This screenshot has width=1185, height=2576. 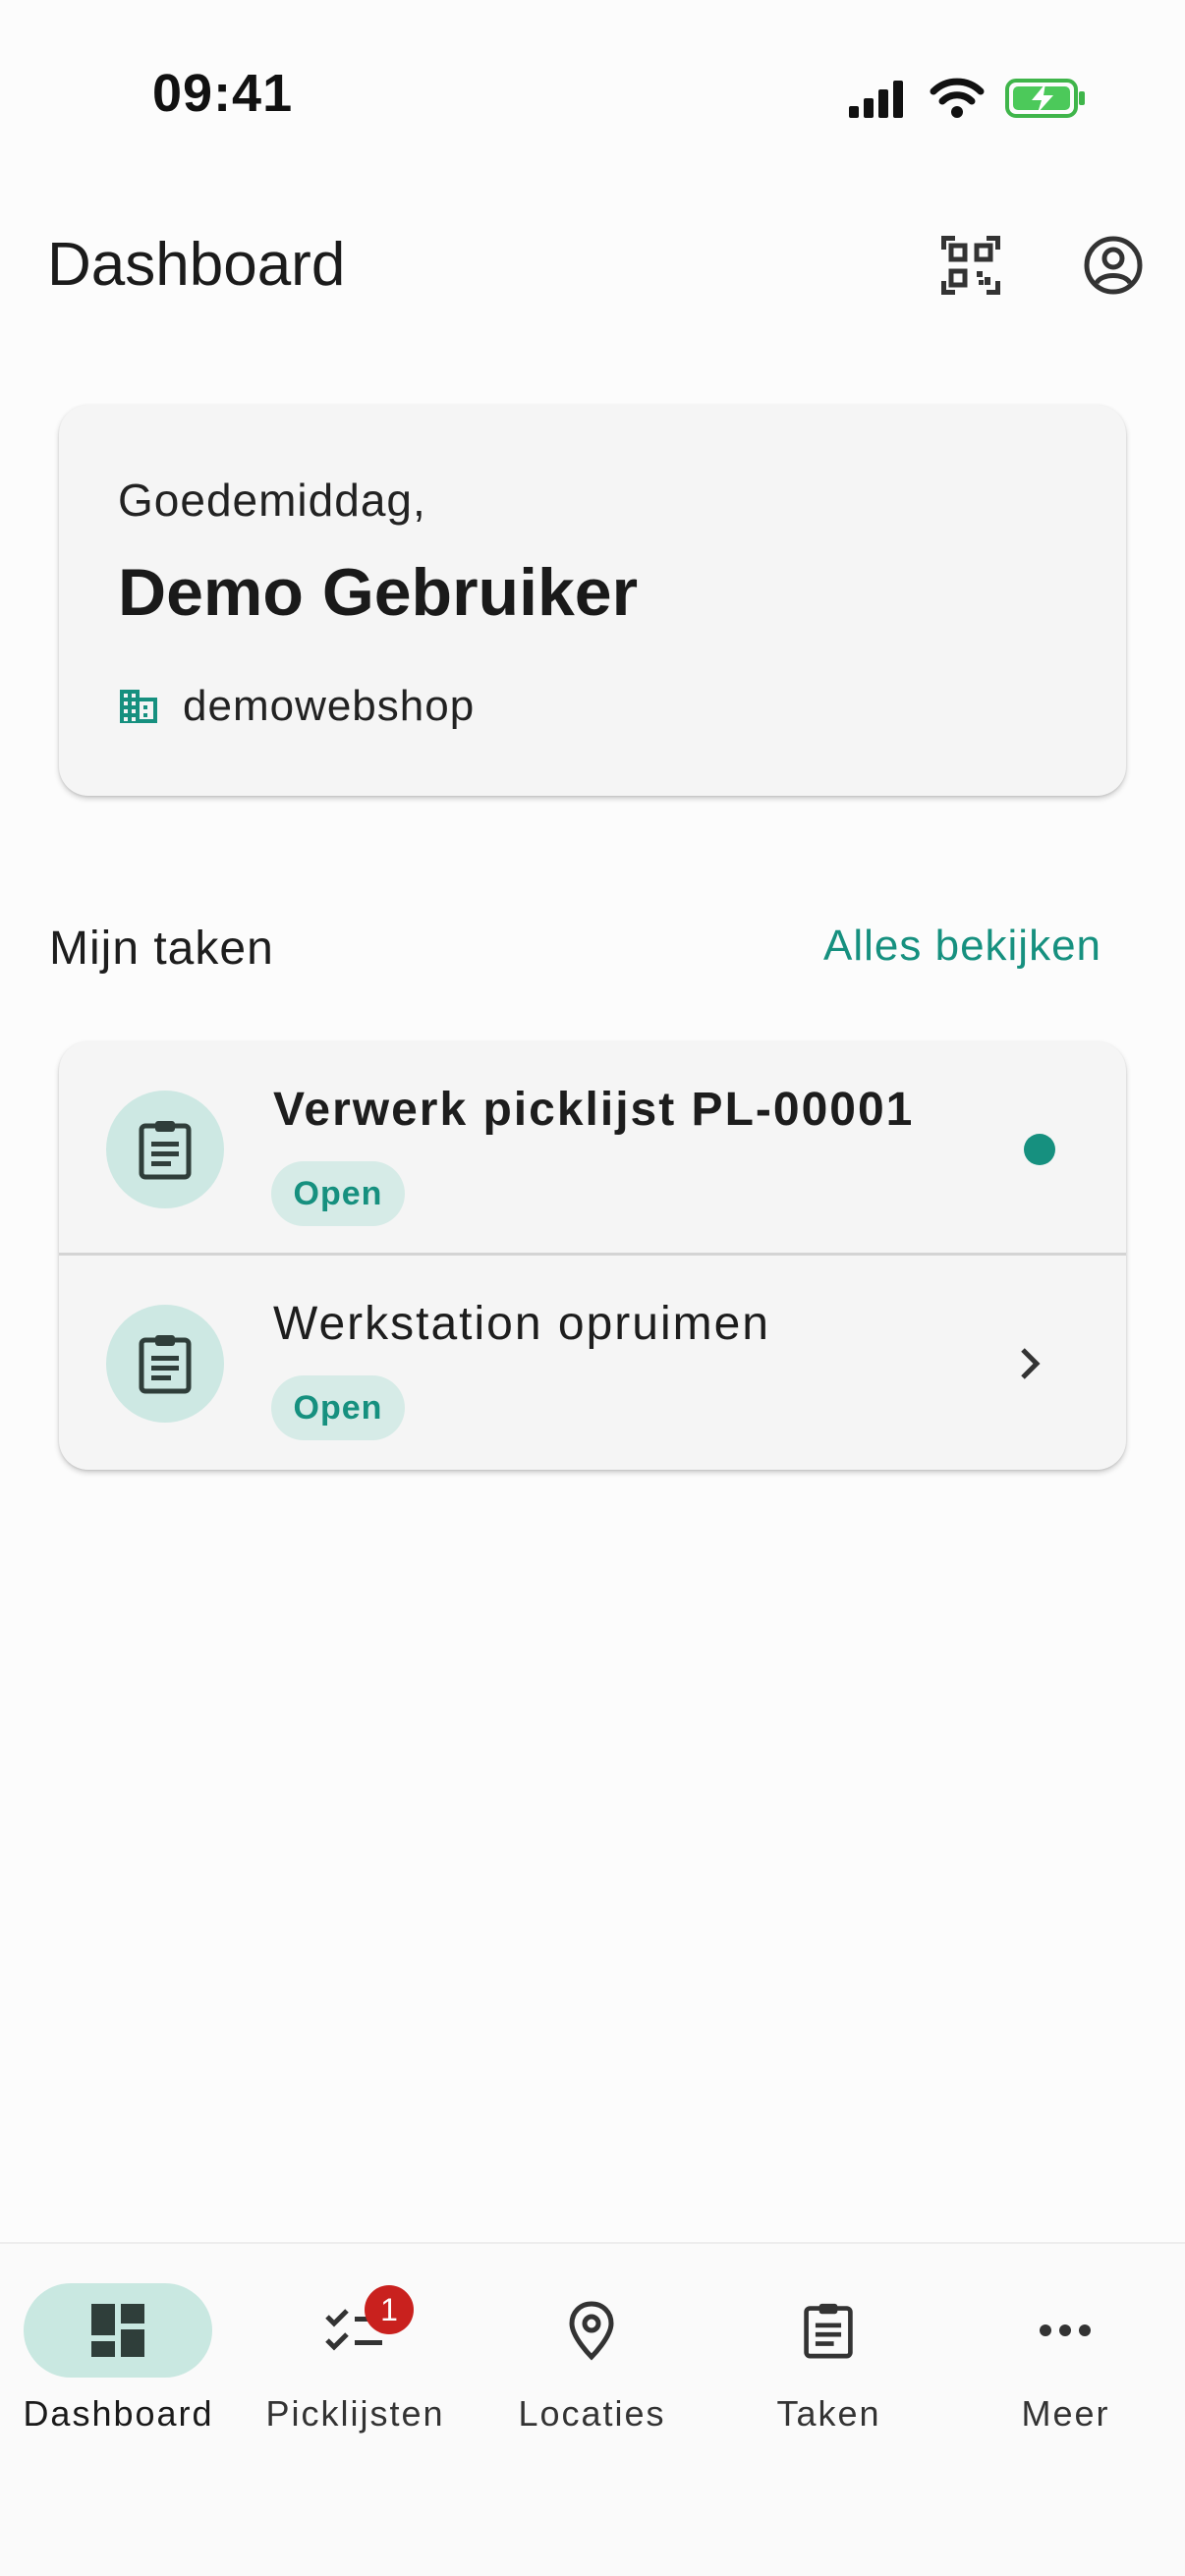 I want to click on notification-badge: 1, so click(x=389, y=2309).